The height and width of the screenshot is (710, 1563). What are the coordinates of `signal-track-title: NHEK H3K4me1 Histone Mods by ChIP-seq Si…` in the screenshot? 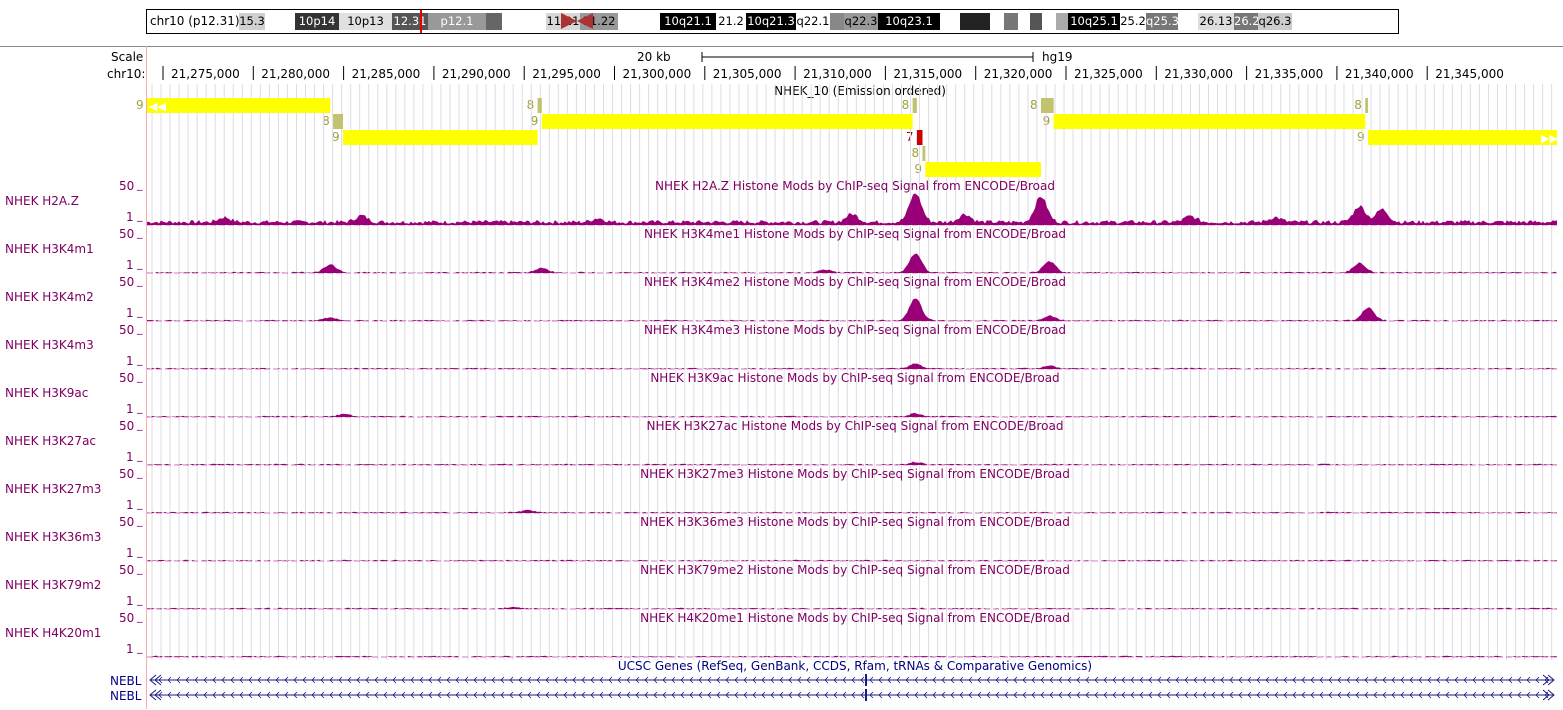 It's located at (855, 234).